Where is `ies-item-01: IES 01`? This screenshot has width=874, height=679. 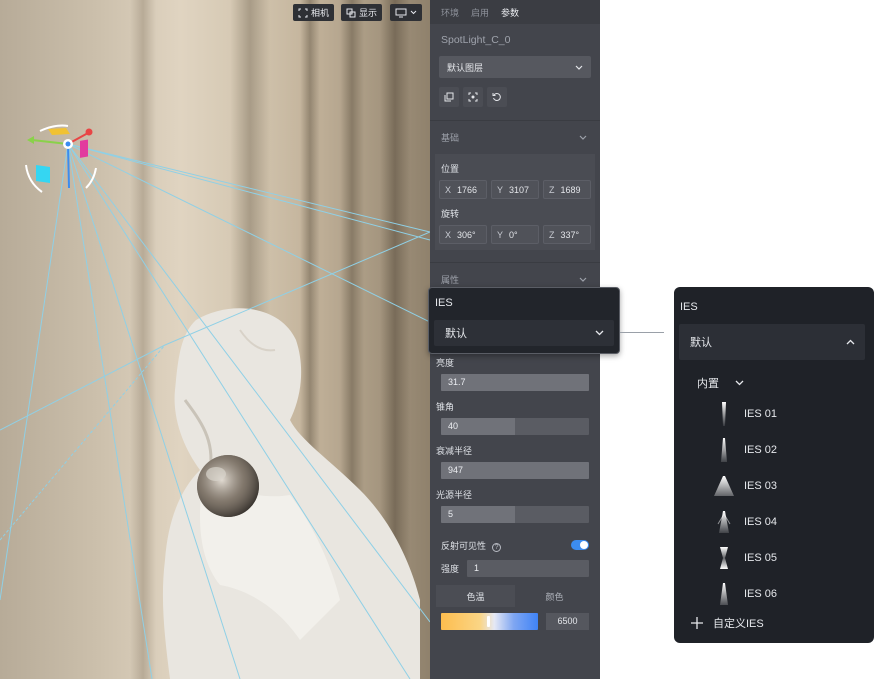
ies-item-01: IES 01 is located at coordinates (745, 414).